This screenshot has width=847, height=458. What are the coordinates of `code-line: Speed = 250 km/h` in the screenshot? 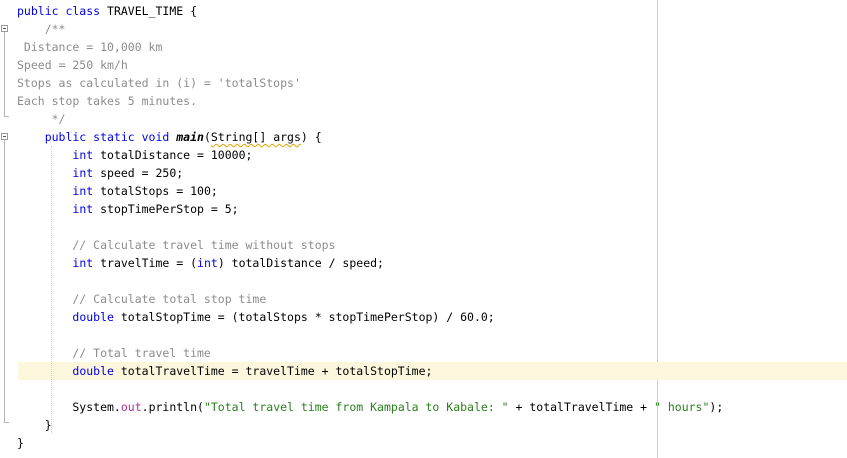 It's located at (423, 65).